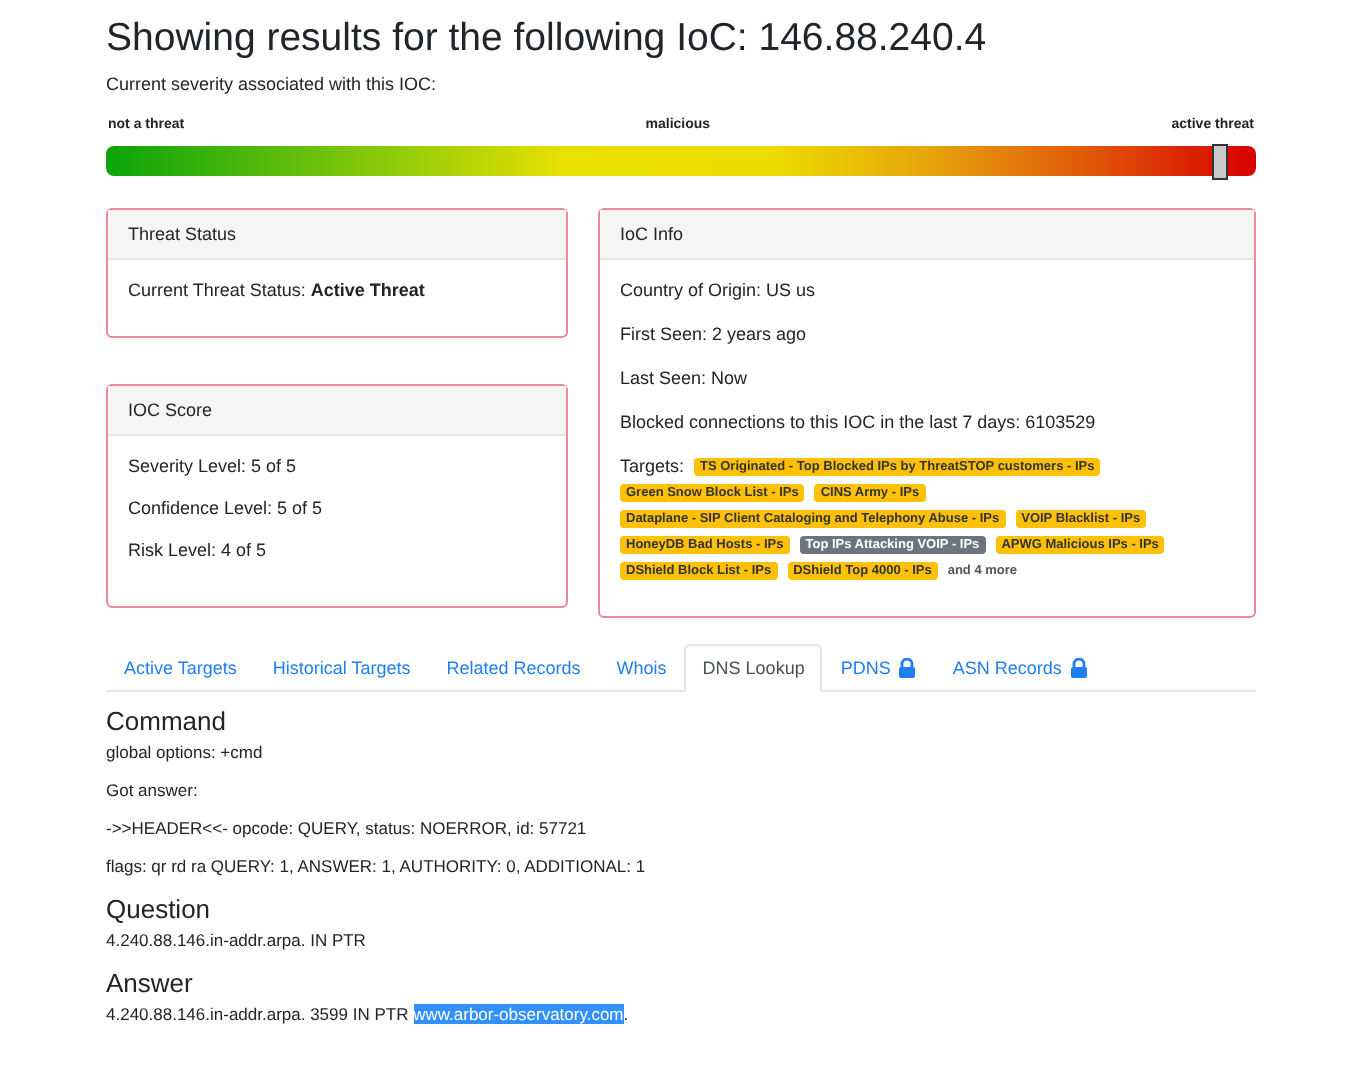 The image size is (1360, 1080). I want to click on page-title: Showing results for the following IoC: 146.88.240.4, so click(547, 39).